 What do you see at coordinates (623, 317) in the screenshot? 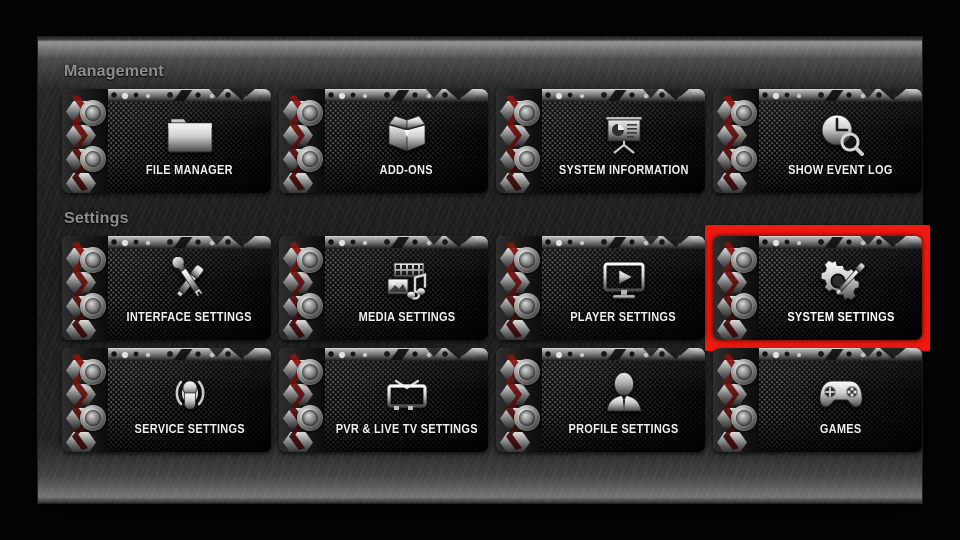
I see `tile-label: PLAYER SETTINGS` at bounding box center [623, 317].